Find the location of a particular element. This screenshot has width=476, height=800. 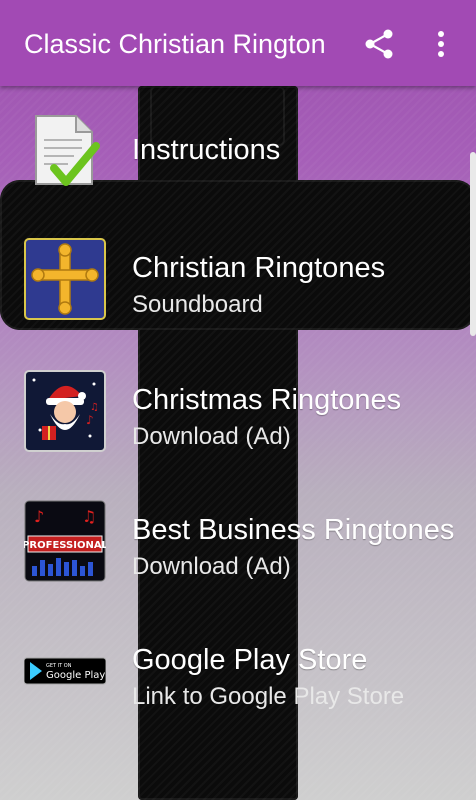

menu-item-subtitle: Soundboard is located at coordinates (197, 304).